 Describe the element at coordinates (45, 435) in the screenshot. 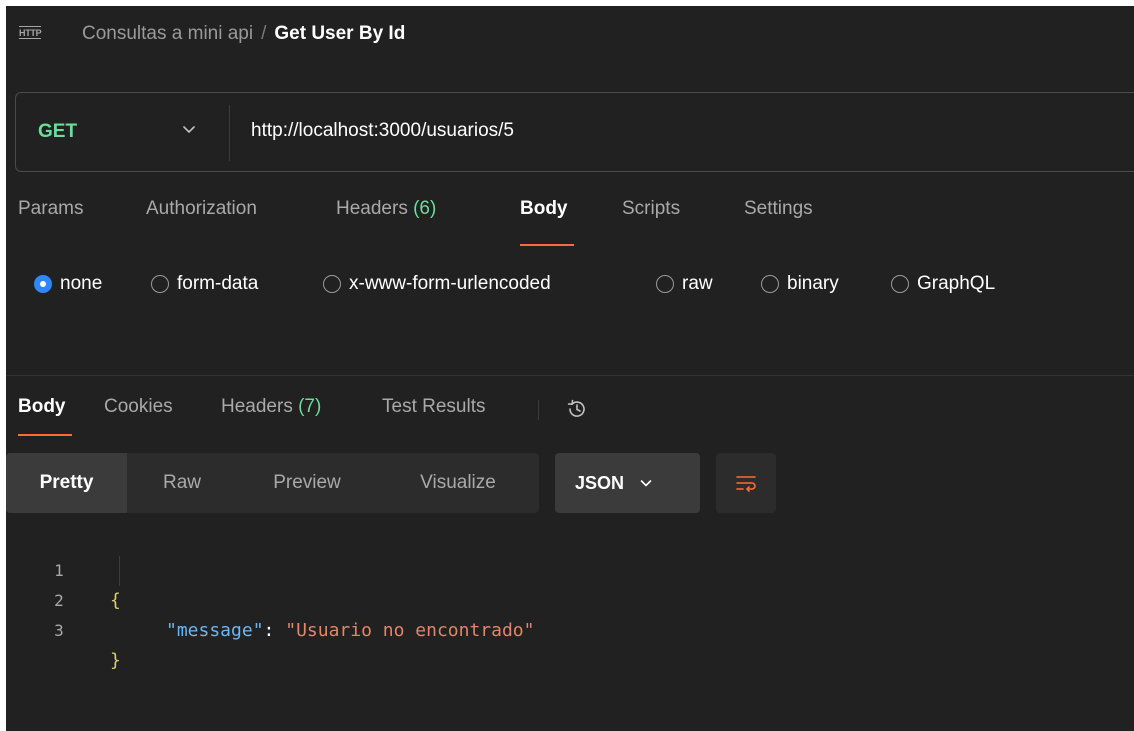

I see `active-response-tab-underline` at that location.